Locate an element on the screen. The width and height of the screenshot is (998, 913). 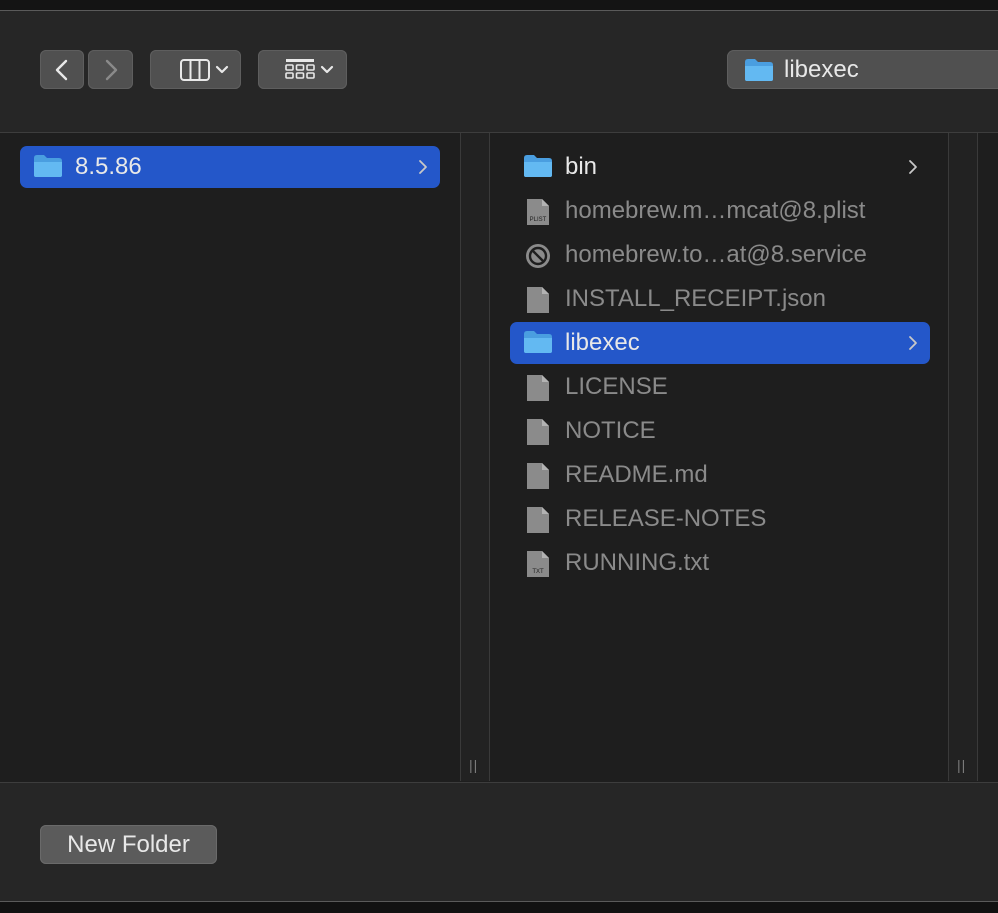
window-top-edge is located at coordinates (499, 5).